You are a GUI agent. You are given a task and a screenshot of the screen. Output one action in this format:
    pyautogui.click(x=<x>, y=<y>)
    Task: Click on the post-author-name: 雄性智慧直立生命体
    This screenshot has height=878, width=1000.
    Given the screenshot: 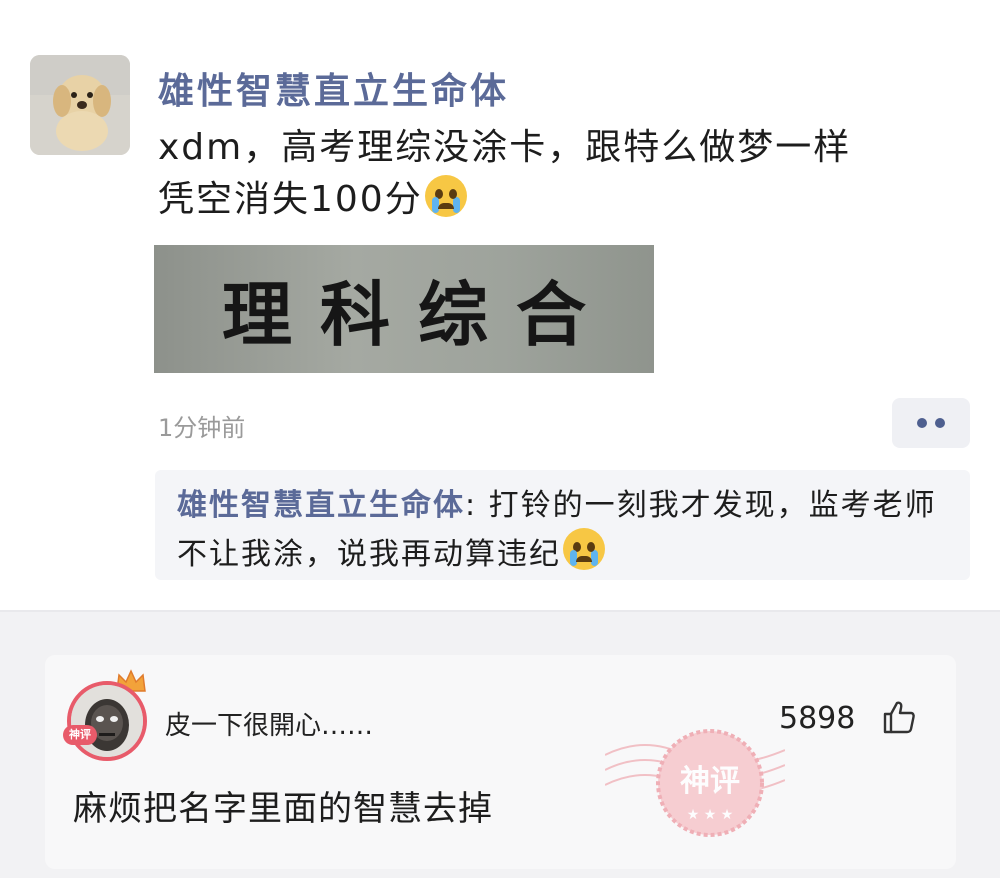 What is the action you would take?
    pyautogui.click(x=333, y=88)
    